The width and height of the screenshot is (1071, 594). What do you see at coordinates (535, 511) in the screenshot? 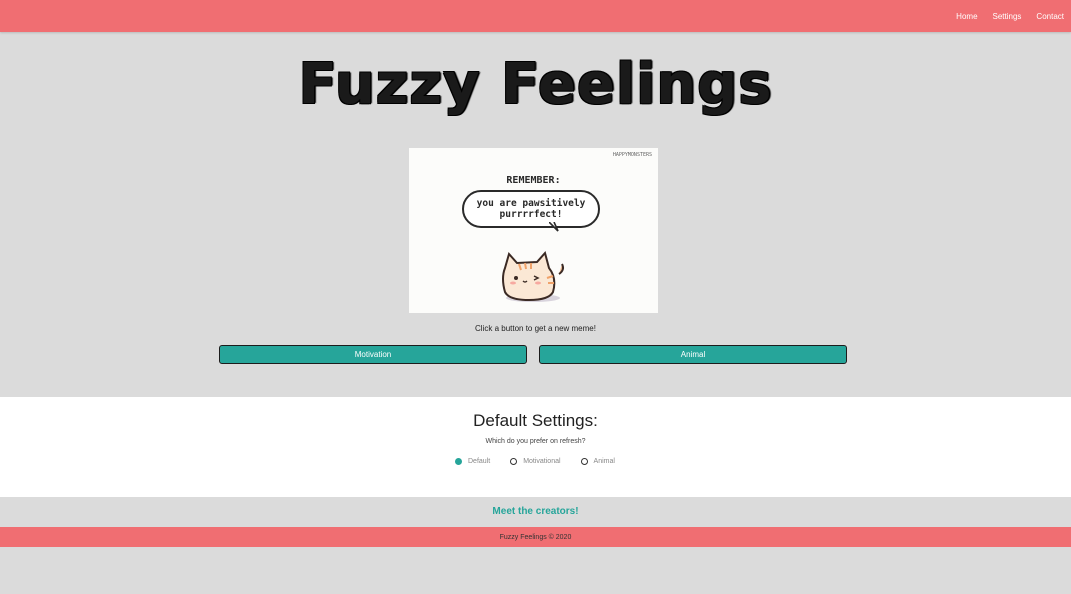
I see `meet-creators-link: Meet the creators!` at bounding box center [535, 511].